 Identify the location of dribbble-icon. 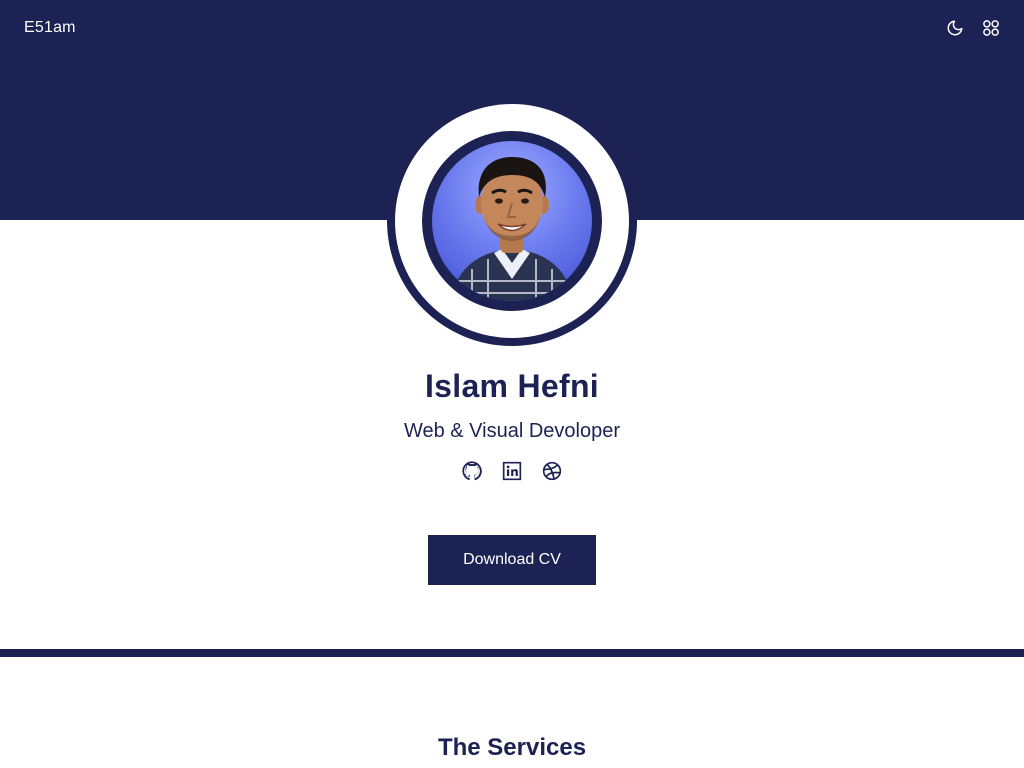
(552, 471).